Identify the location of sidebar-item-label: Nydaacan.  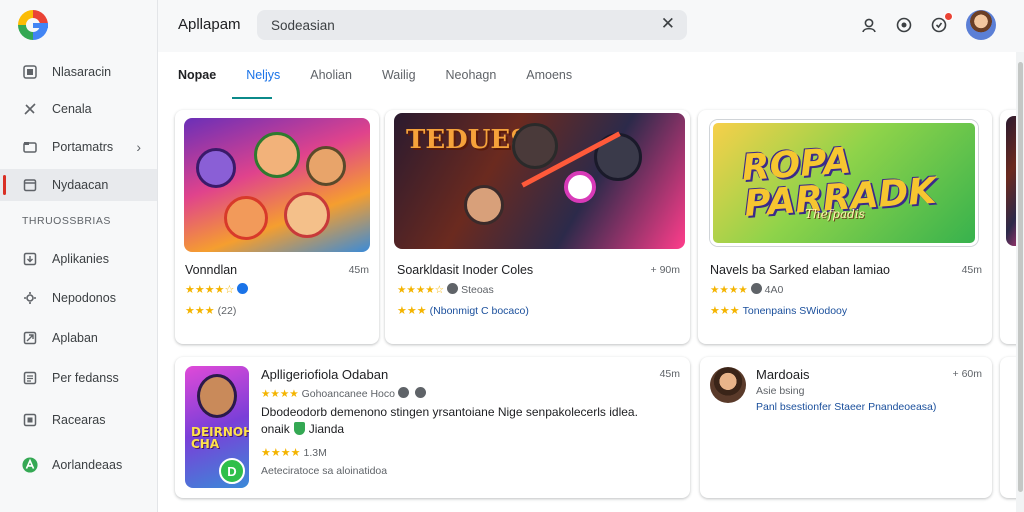
(80, 185).